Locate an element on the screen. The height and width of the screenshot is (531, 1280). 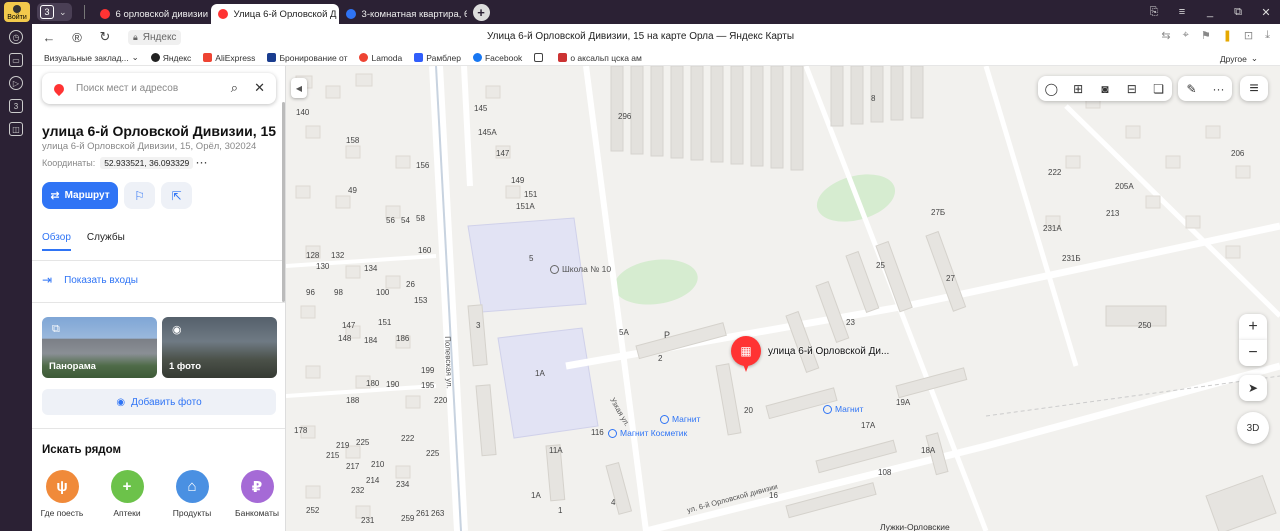
bookmark-cska: о аксальп цска ам is located at coordinates (600, 58).